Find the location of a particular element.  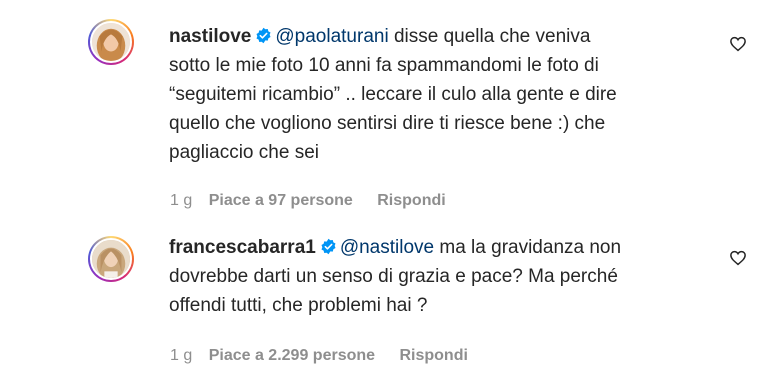

comment-body-line: offendi tutti, che problemi hai ? is located at coordinates (298, 305).